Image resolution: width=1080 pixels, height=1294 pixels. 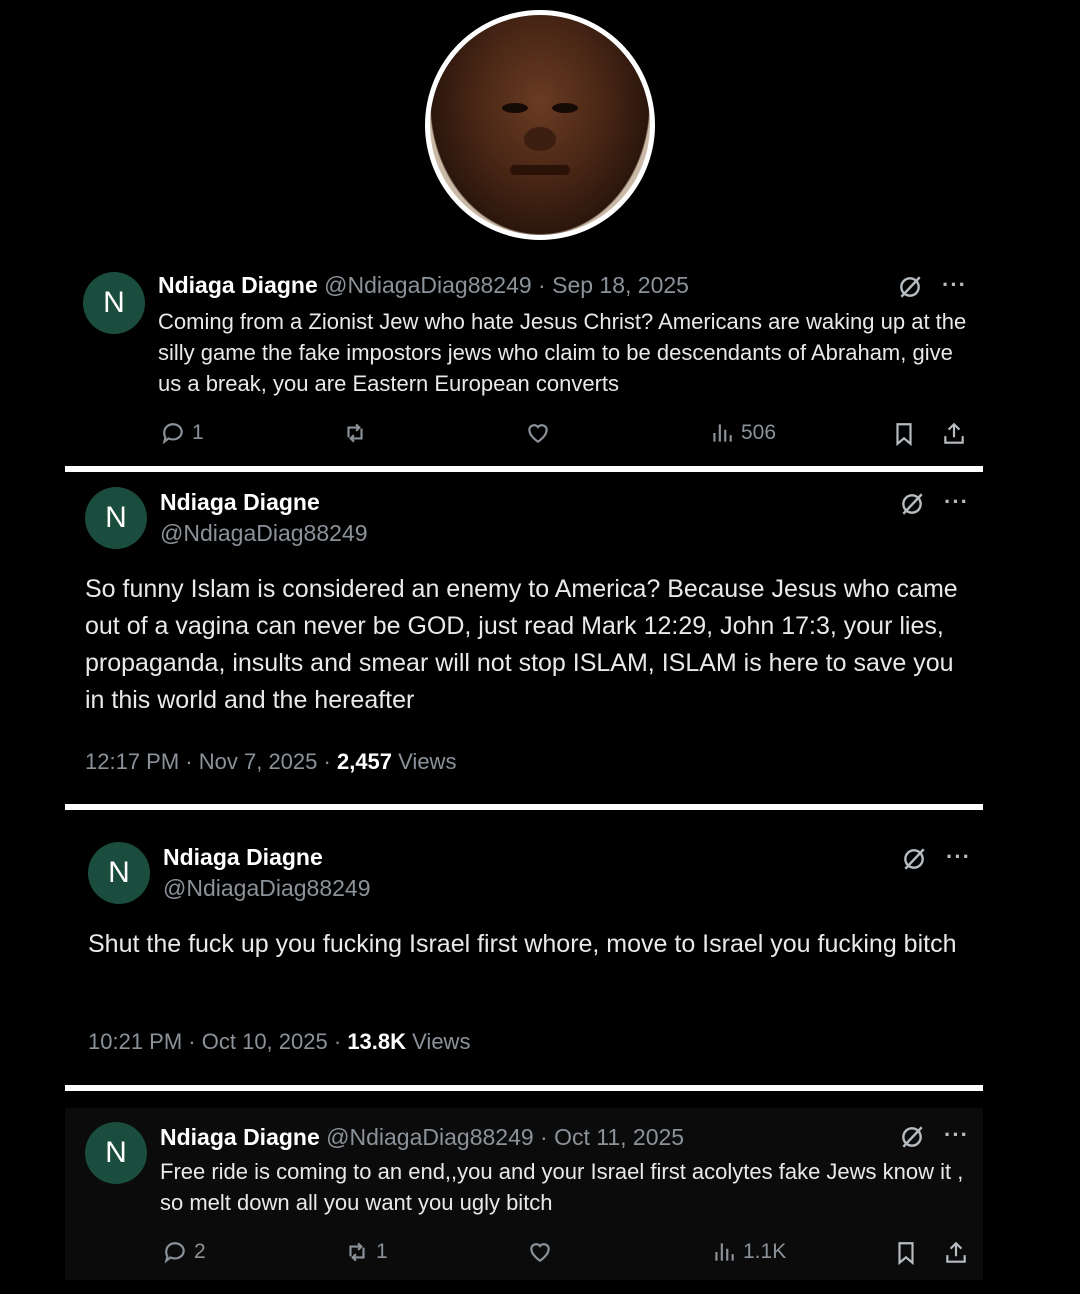 I want to click on views-button: 506, so click(x=742, y=433).